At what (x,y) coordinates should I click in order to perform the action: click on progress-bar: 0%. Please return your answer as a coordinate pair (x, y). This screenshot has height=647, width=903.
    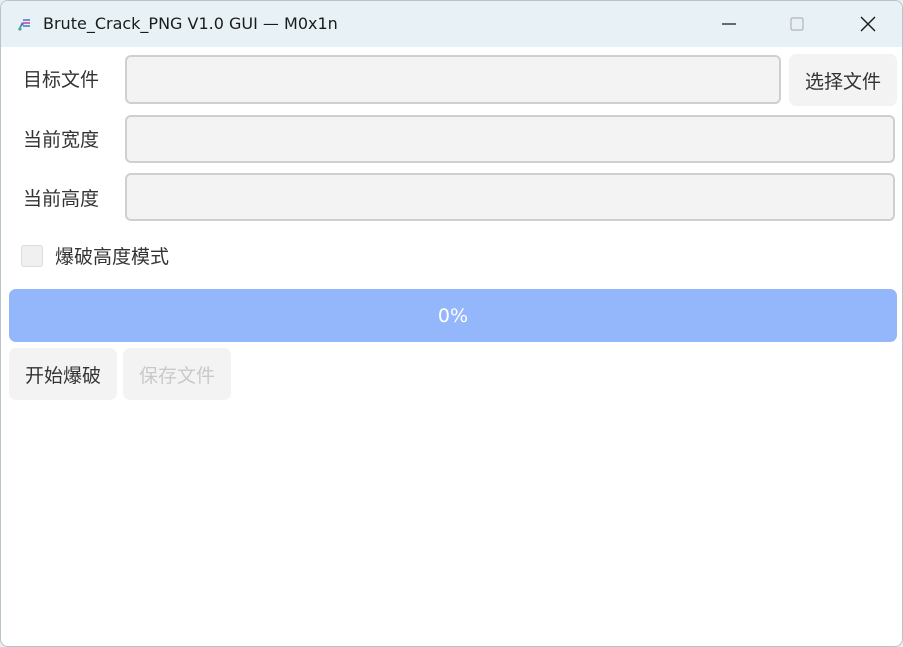
    Looking at the image, I should click on (453, 315).